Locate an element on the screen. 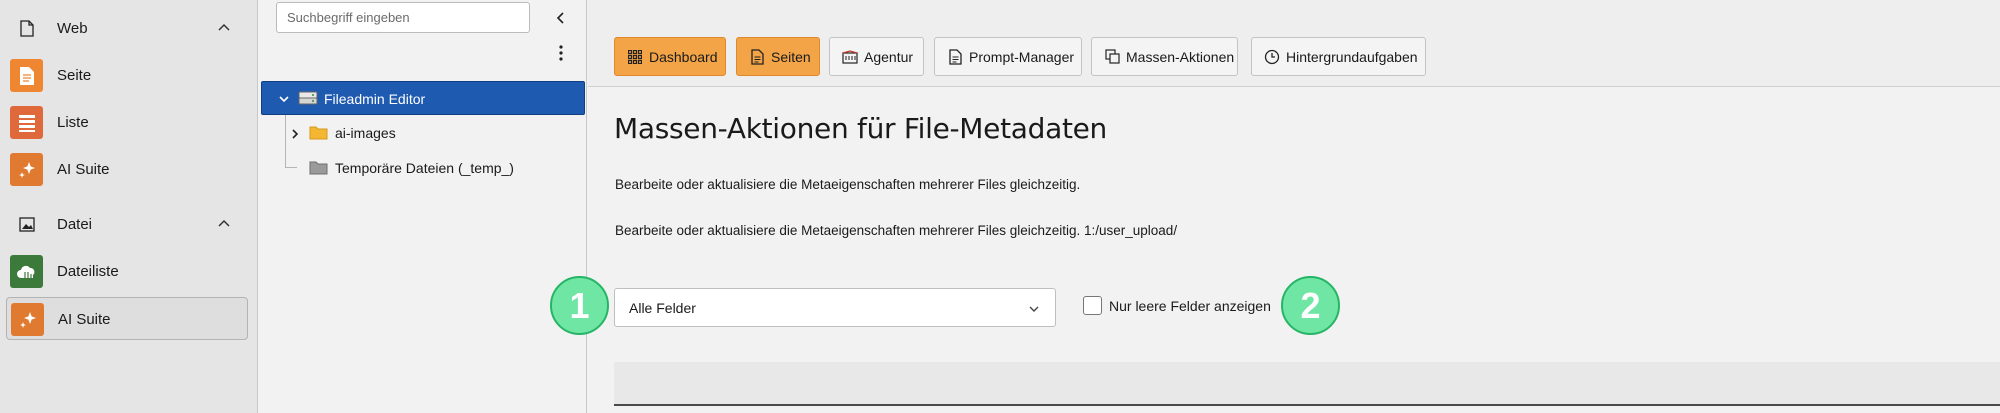 The image size is (2000, 413). page-icon is located at coordinates (27, 28).